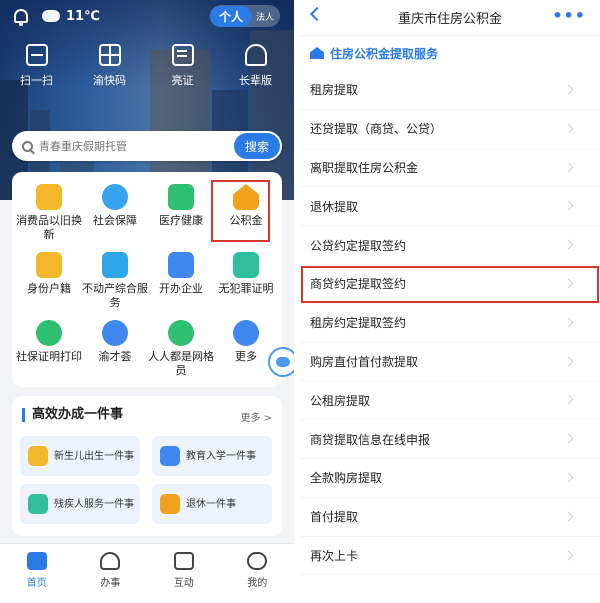 This screenshot has width=600, height=603. What do you see at coordinates (450, 90) in the screenshot?
I see `list-item: 租房提取` at bounding box center [450, 90].